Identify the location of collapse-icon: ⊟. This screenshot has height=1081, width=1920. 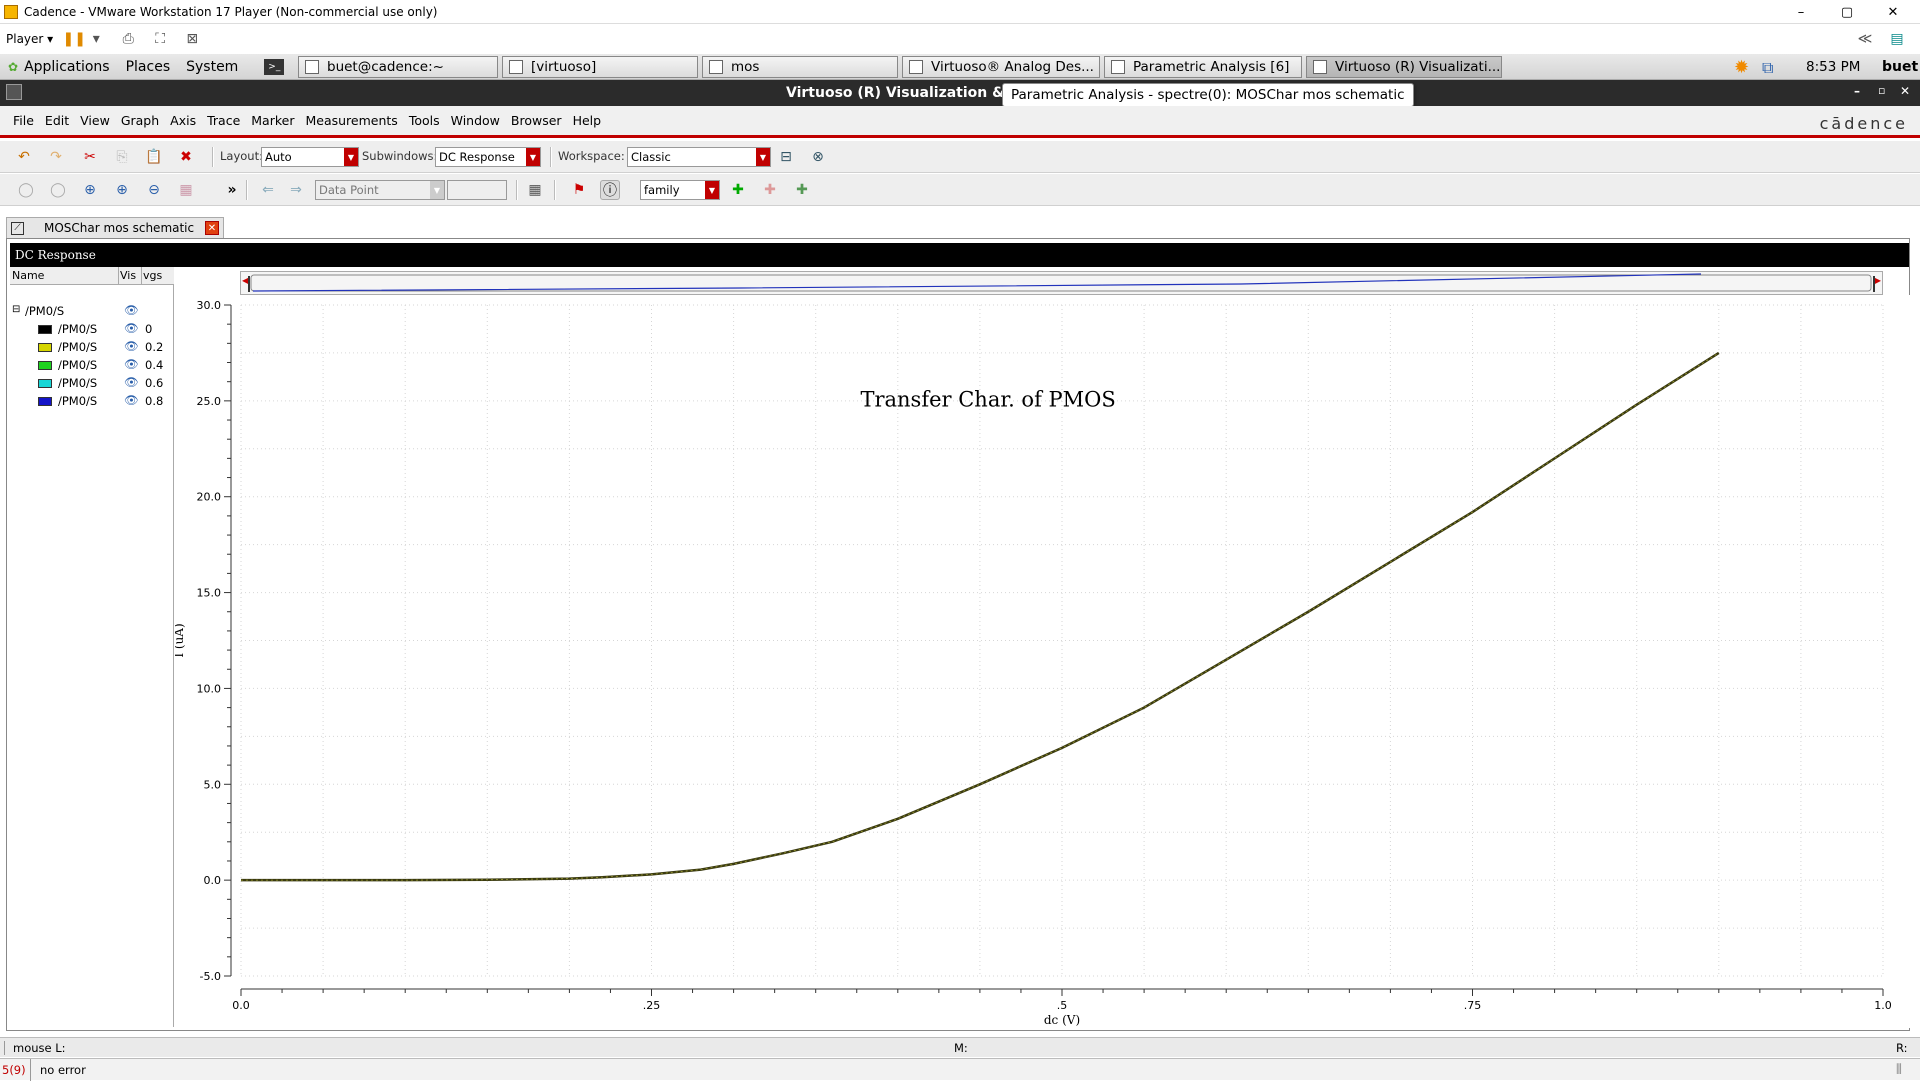
(16, 309).